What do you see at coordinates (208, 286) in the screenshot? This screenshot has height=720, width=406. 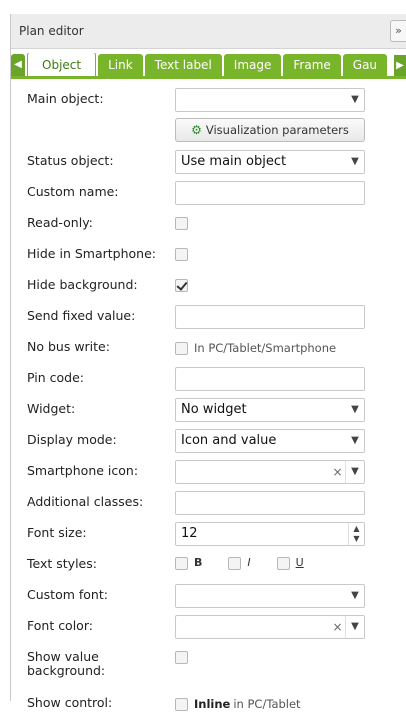 I see `row-hide-background: Hide background:` at bounding box center [208, 286].